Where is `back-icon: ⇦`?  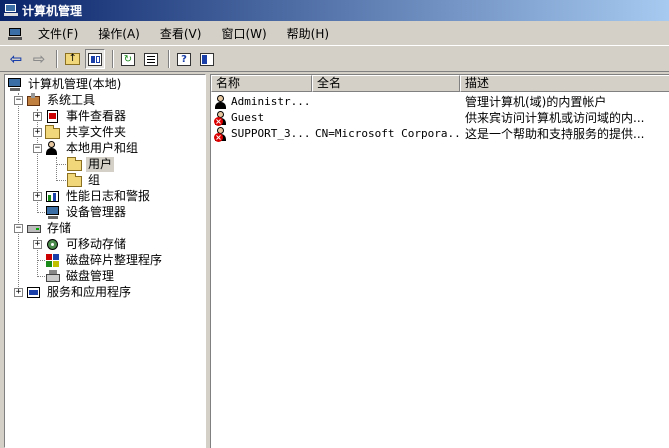
back-icon: ⇦ is located at coordinates (16, 59).